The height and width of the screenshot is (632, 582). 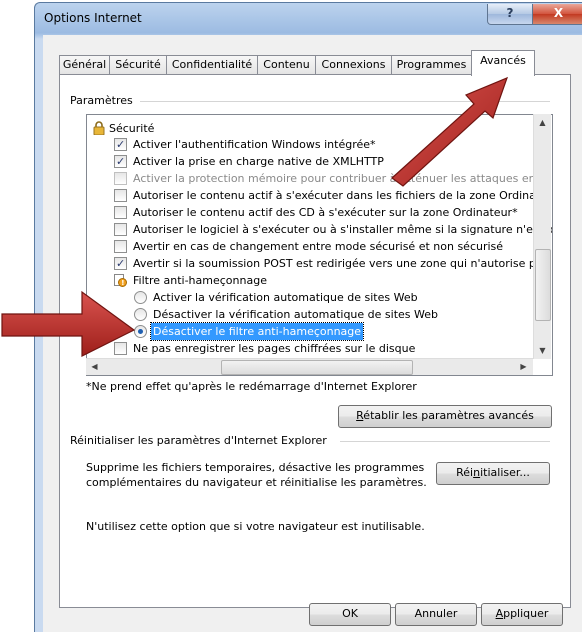 I want to click on ok-button: OK, so click(x=350, y=614).